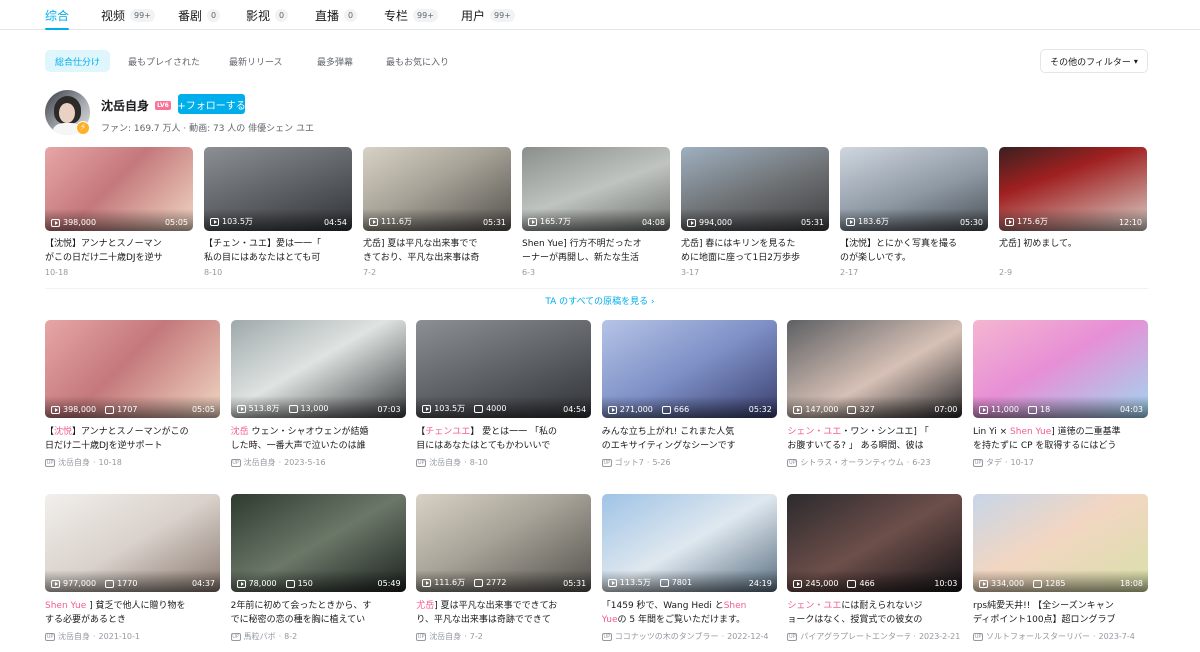 The width and height of the screenshot is (1200, 652). What do you see at coordinates (267, 15) in the screenshot?
I see `tab-film: 影视 0` at bounding box center [267, 15].